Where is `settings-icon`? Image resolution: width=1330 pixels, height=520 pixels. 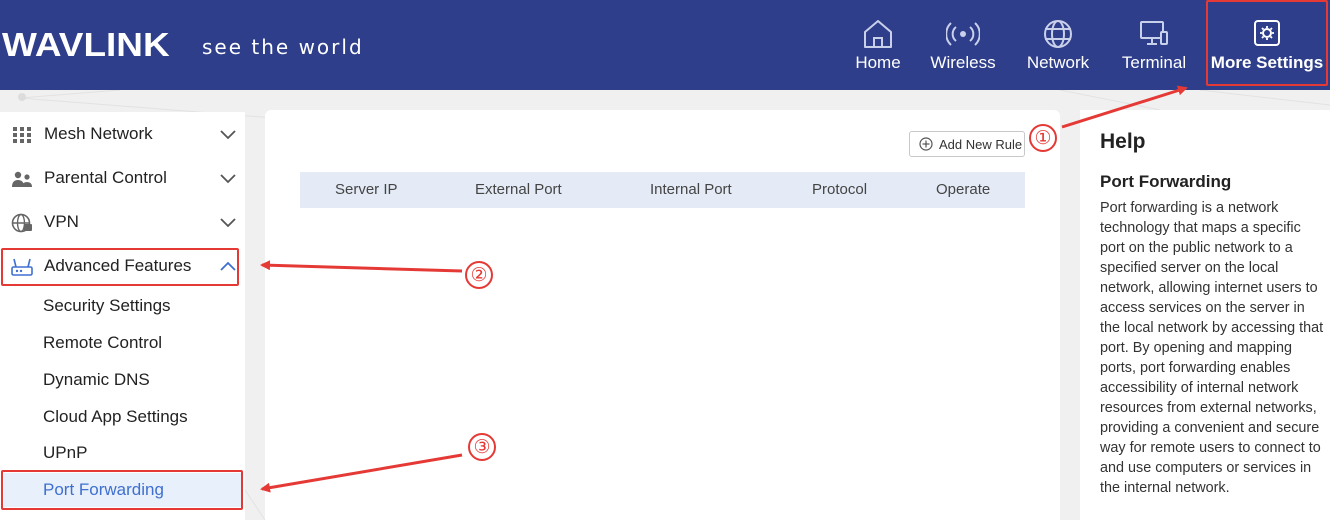
settings-icon is located at coordinates (1267, 33).